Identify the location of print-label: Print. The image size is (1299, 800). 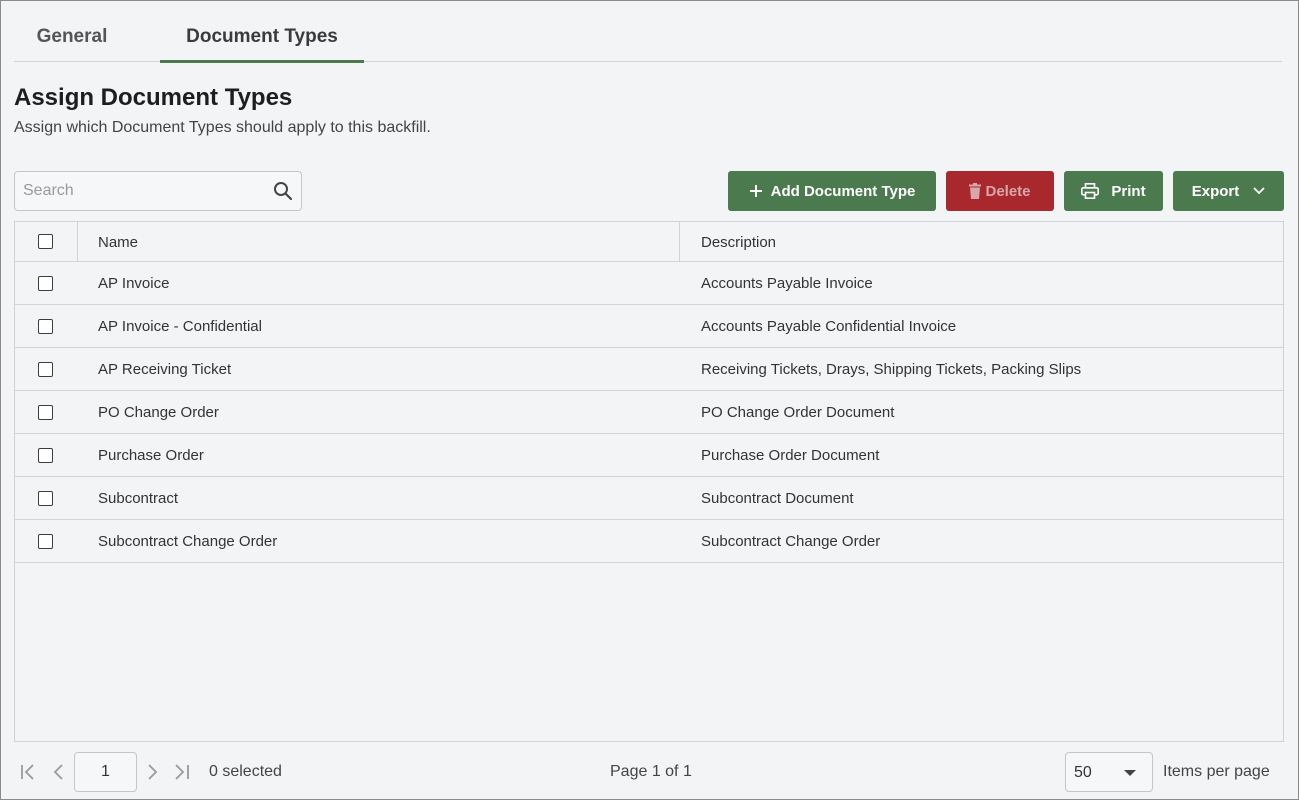
(1128, 191).